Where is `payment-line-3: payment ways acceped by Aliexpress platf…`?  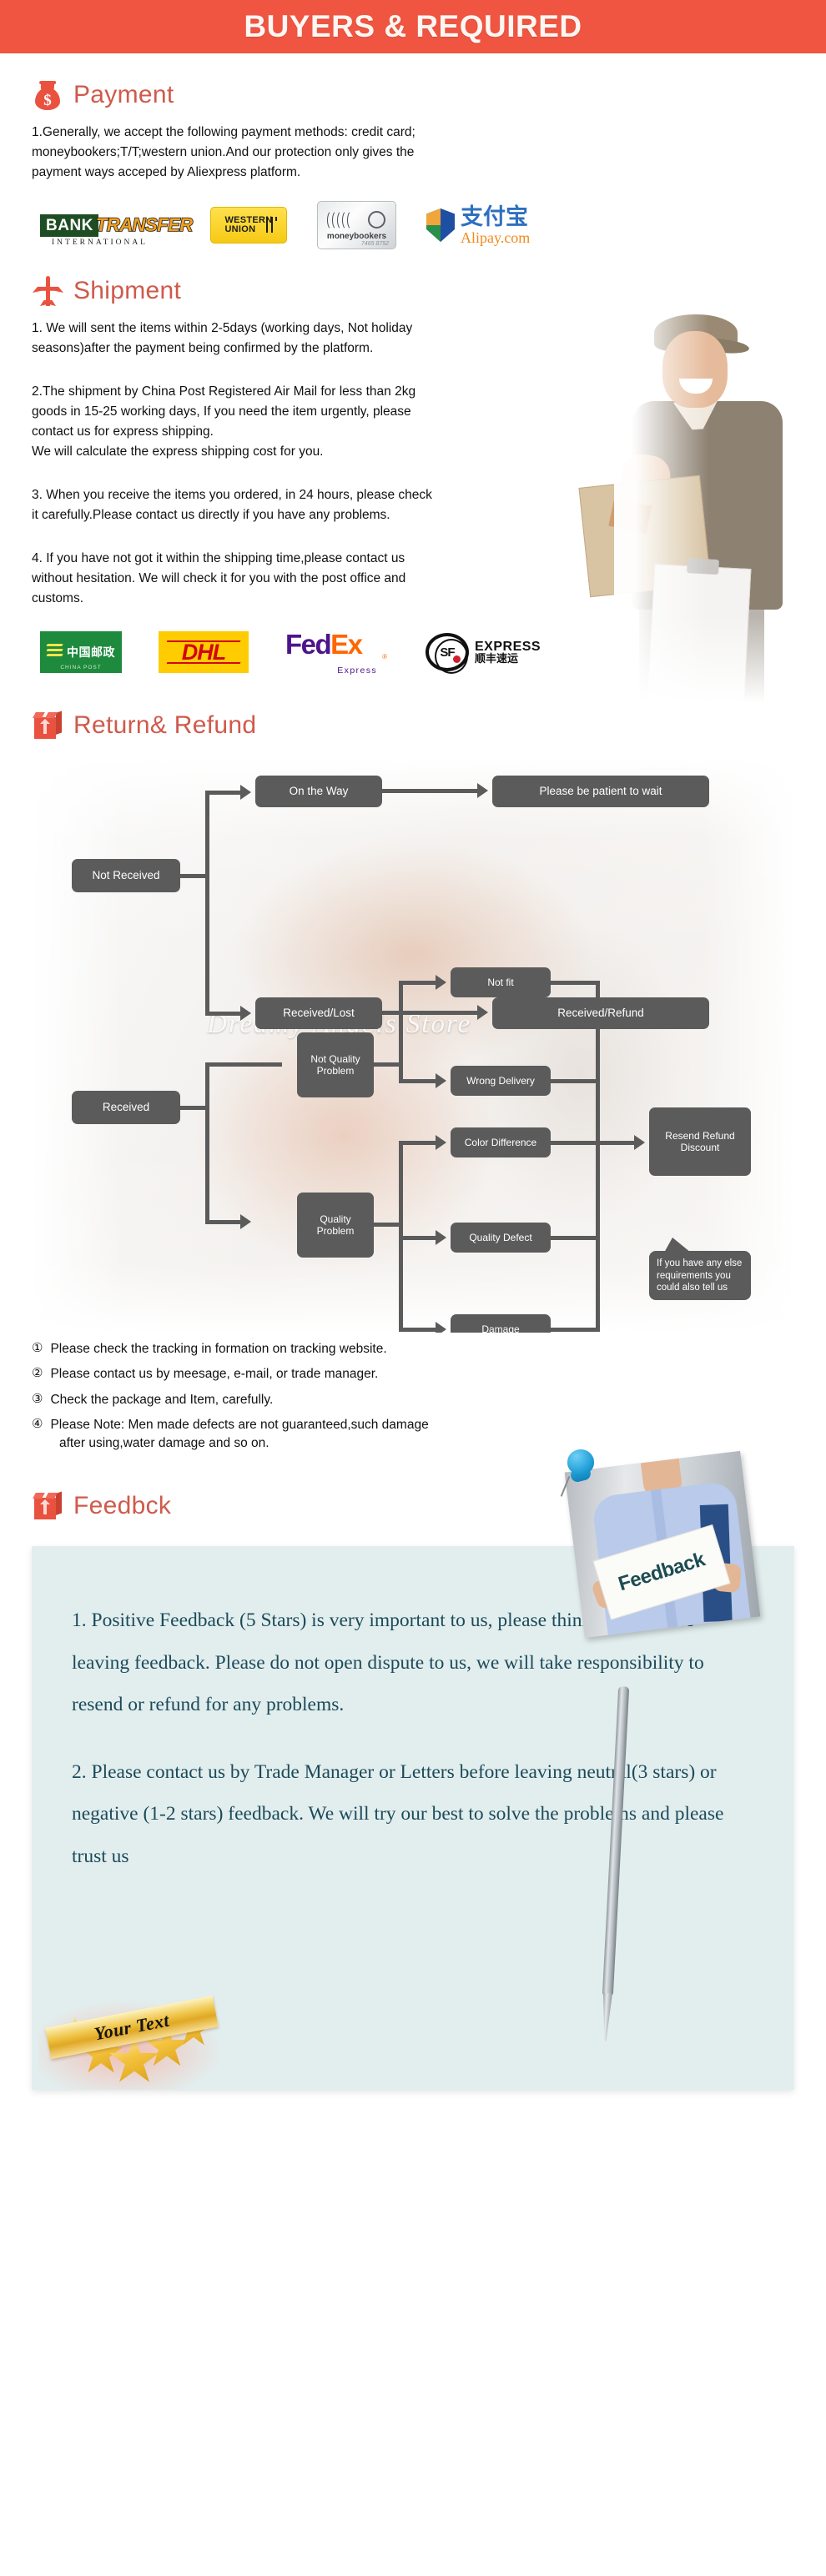
payment-line-3: payment ways acceped by Aliexpress platf… is located at coordinates (166, 172).